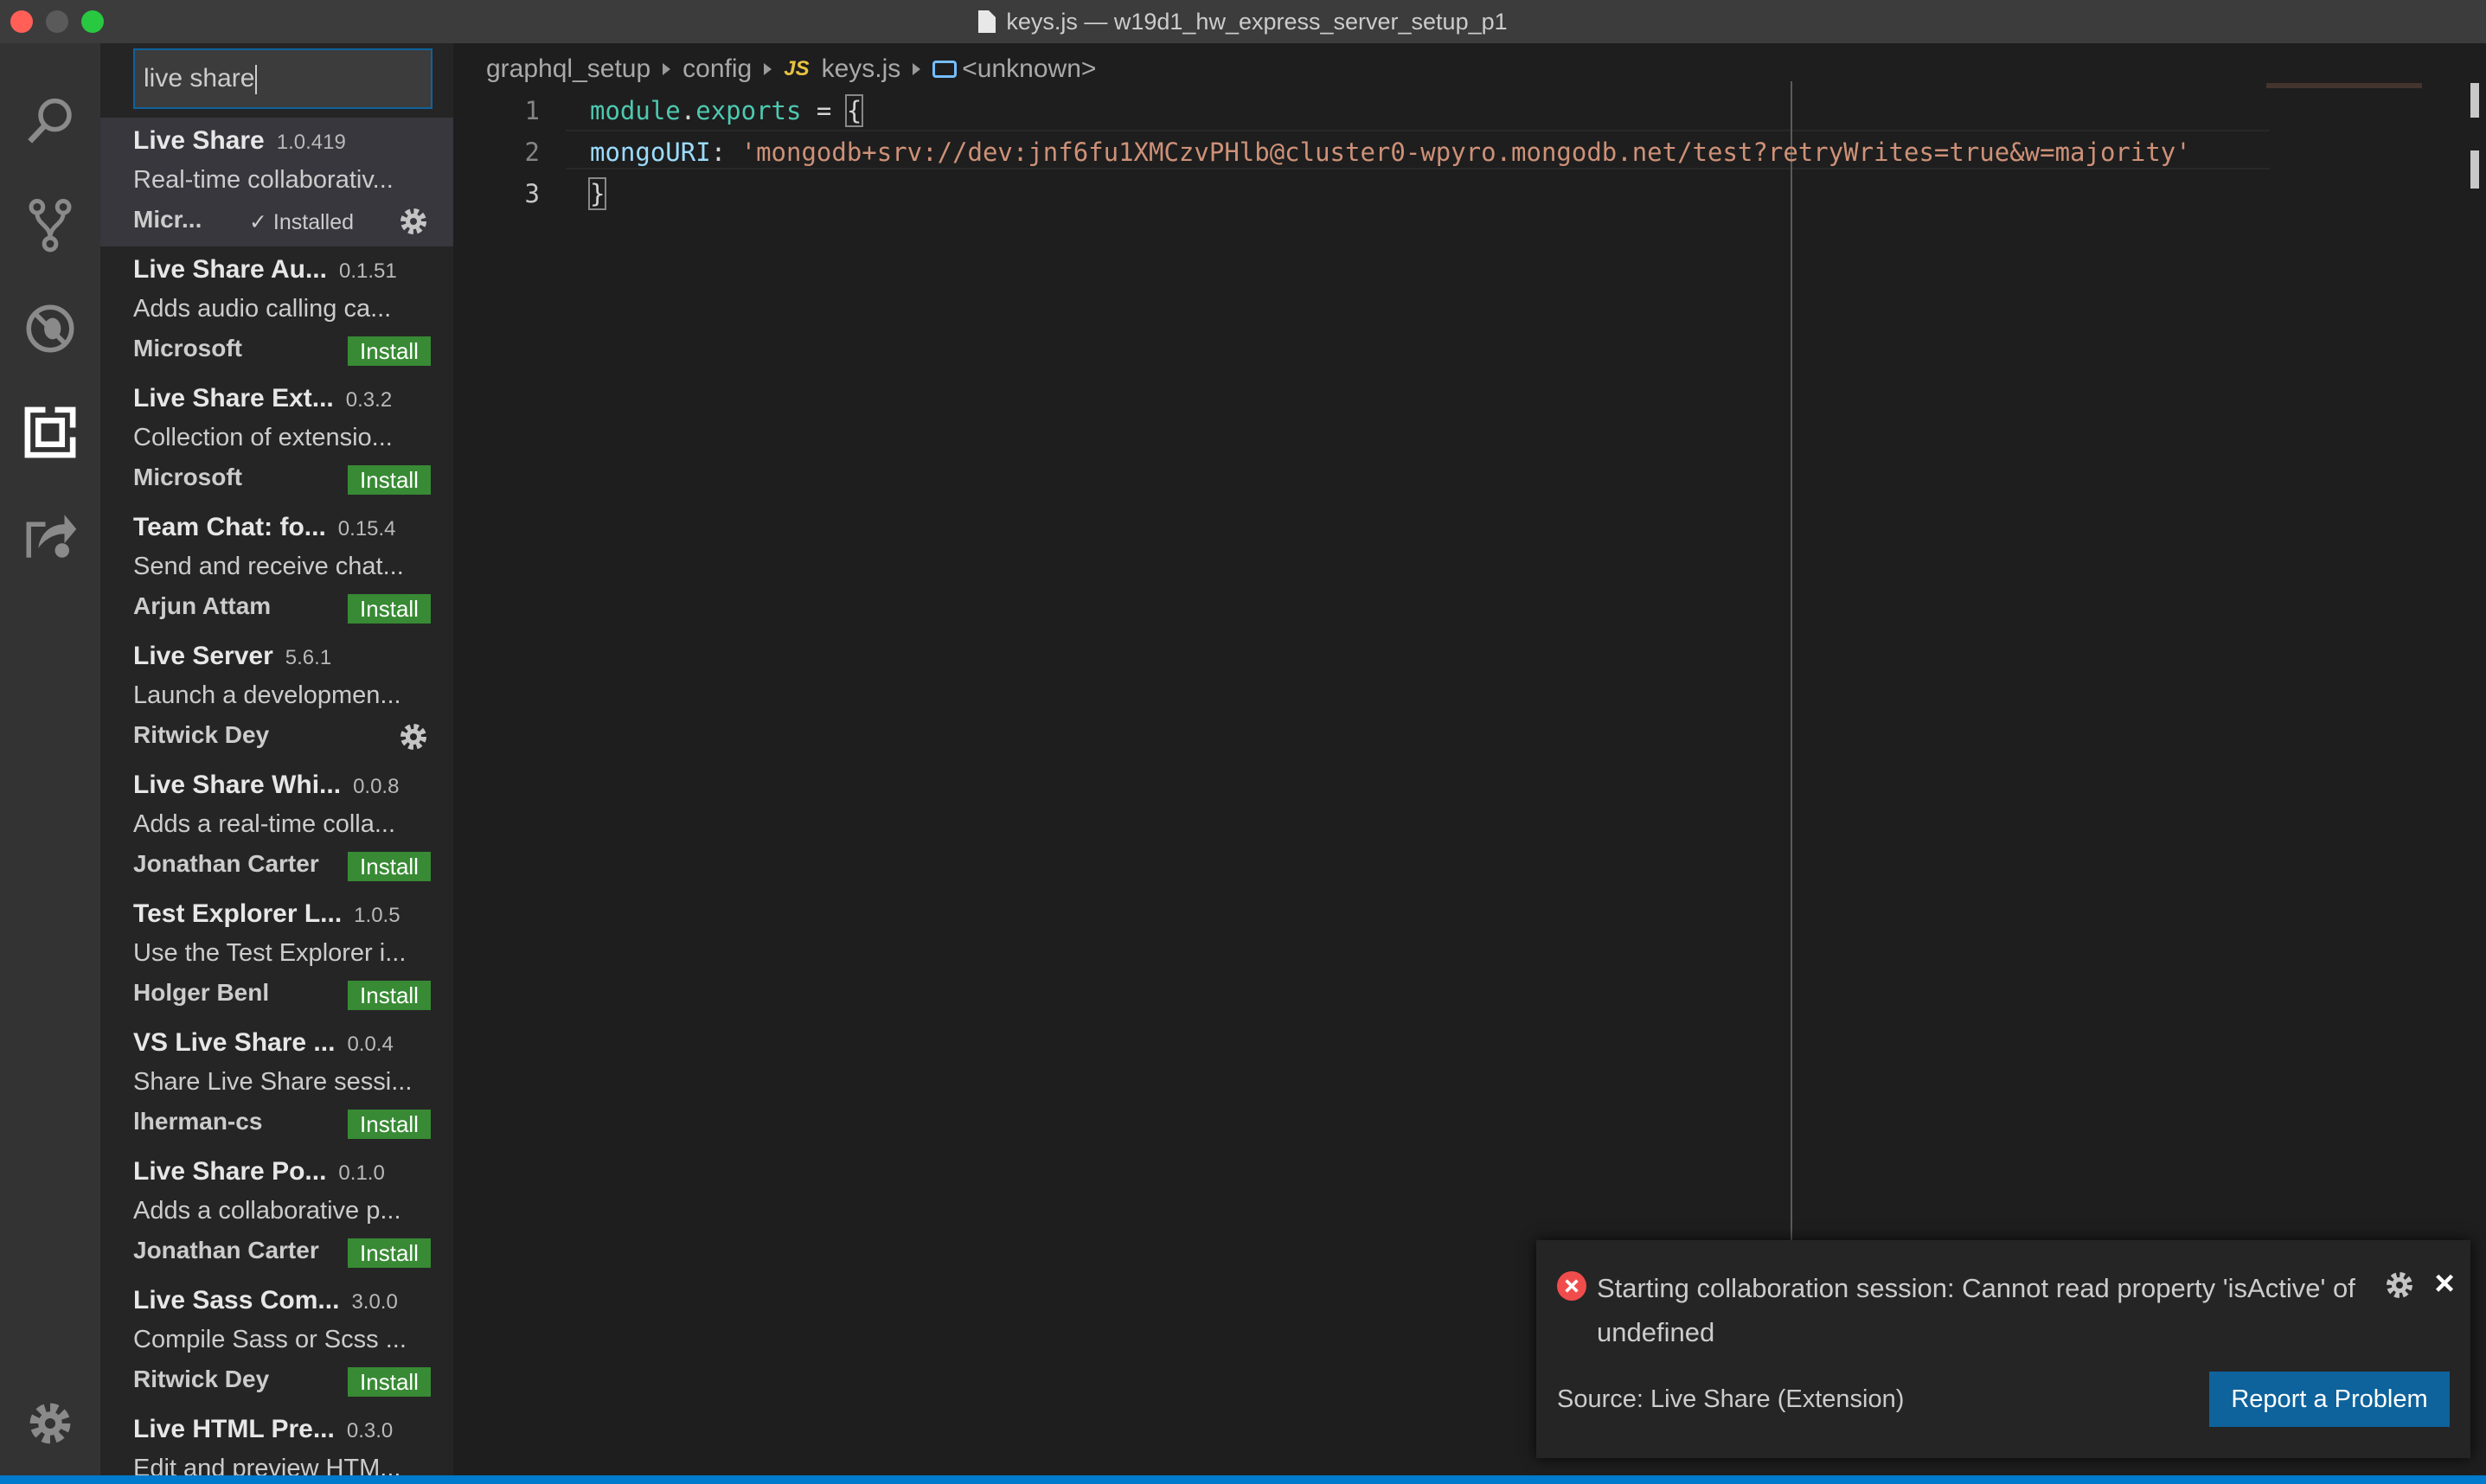 The height and width of the screenshot is (1484, 2486). Describe the element at coordinates (568, 69) in the screenshot. I see `breadcrumb-item: graphql_setup` at that location.